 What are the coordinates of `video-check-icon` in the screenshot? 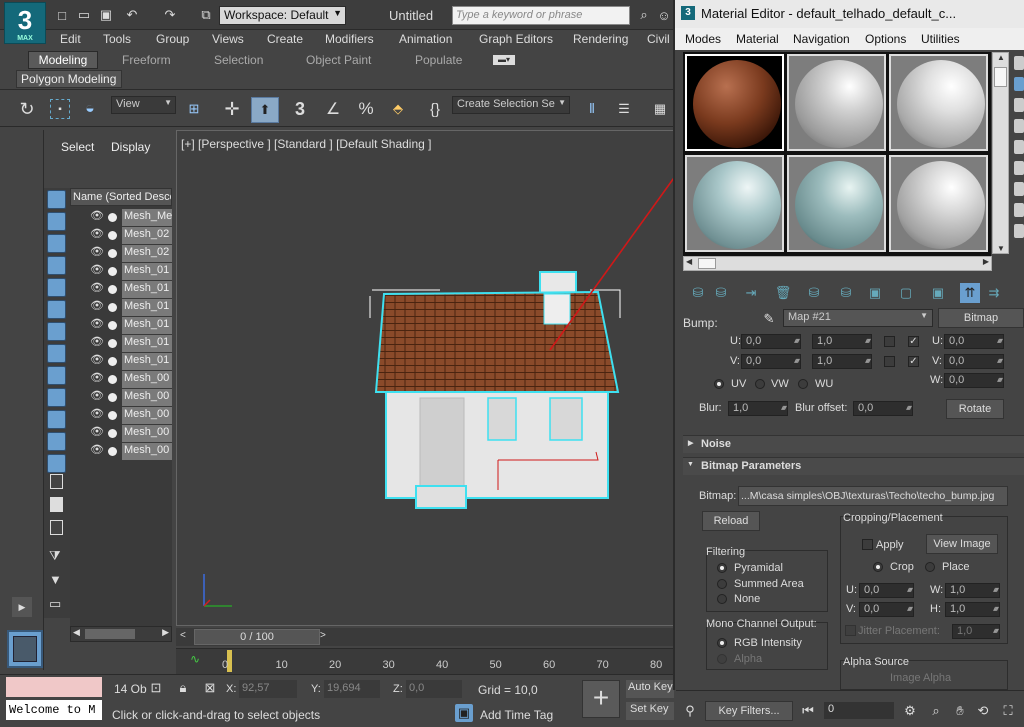 It's located at (1019, 147).